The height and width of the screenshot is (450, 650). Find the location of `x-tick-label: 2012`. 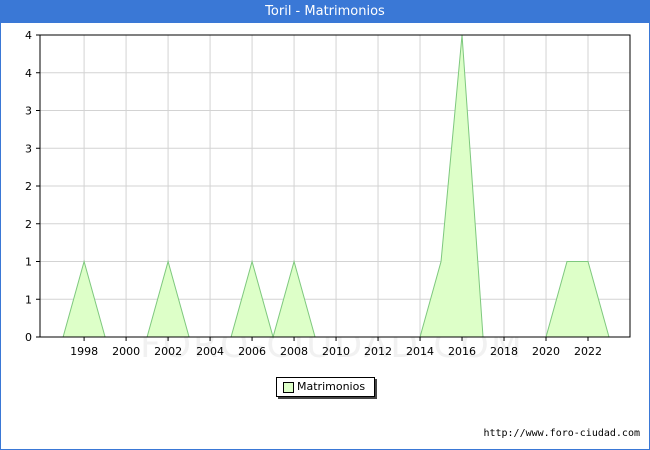

x-tick-label: 2012 is located at coordinates (378, 351).